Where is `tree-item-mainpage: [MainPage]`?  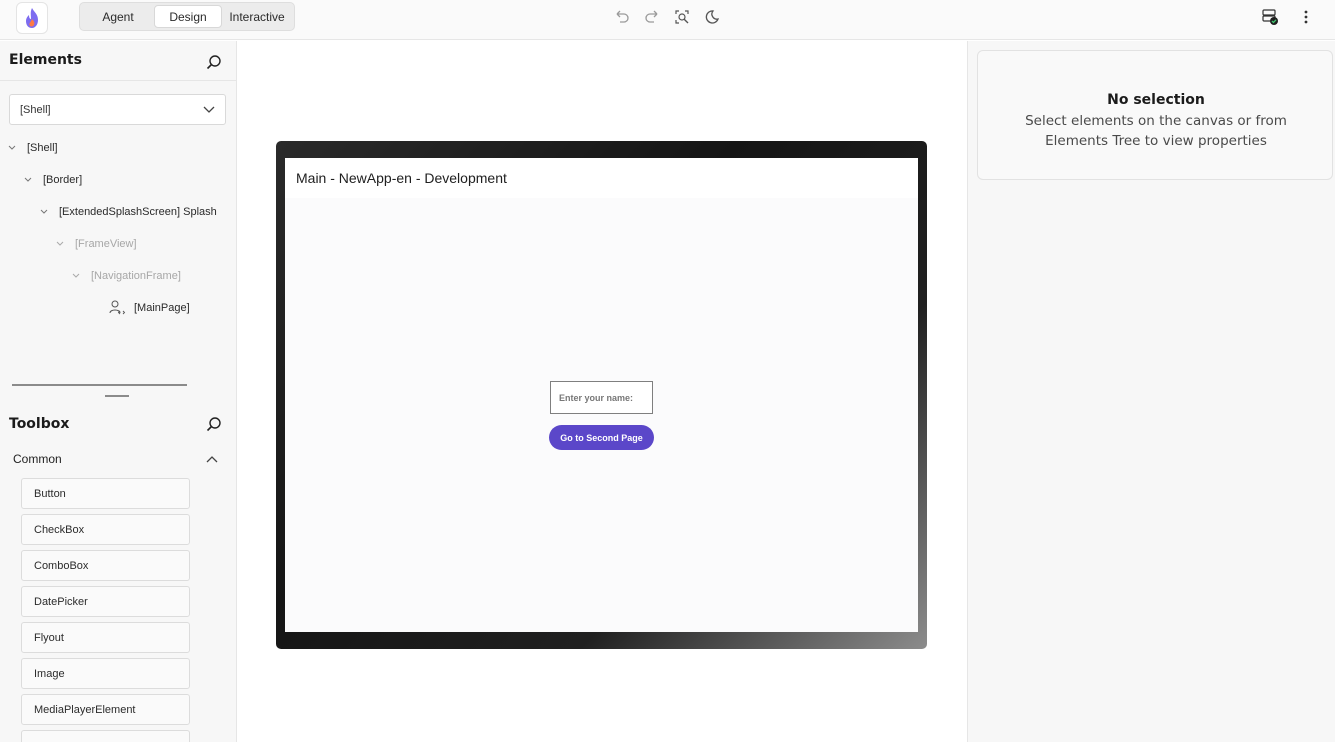 tree-item-mainpage: [MainPage] is located at coordinates (149, 308).